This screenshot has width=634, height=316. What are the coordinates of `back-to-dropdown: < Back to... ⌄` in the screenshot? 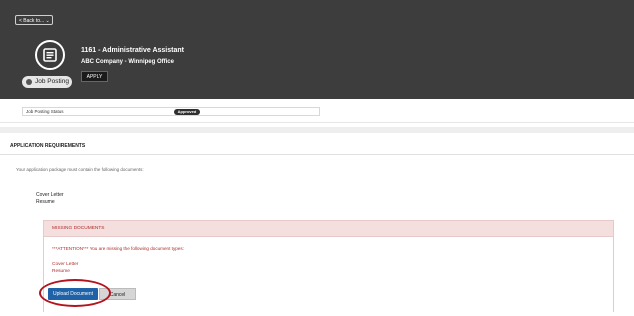 It's located at (34, 20).